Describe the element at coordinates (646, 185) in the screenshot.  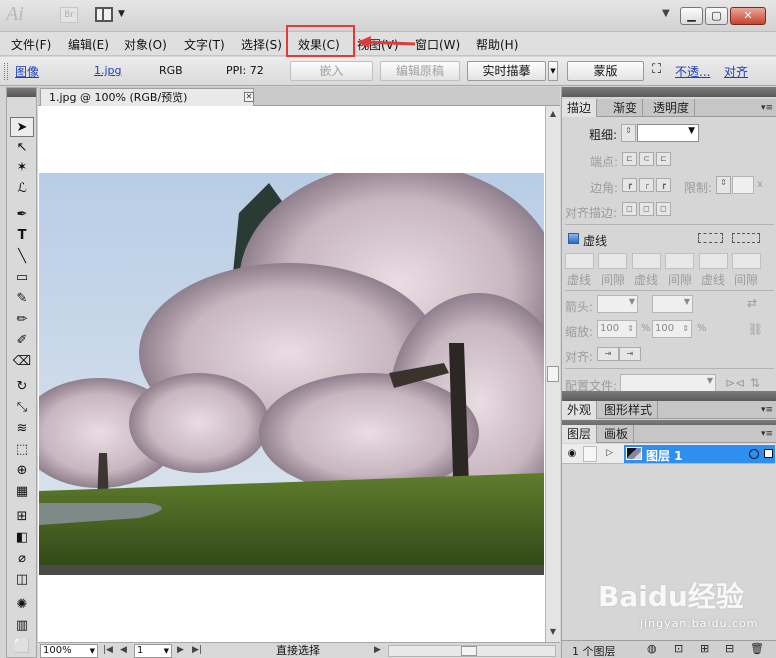
I see `round-join-icon: ╭` at that location.